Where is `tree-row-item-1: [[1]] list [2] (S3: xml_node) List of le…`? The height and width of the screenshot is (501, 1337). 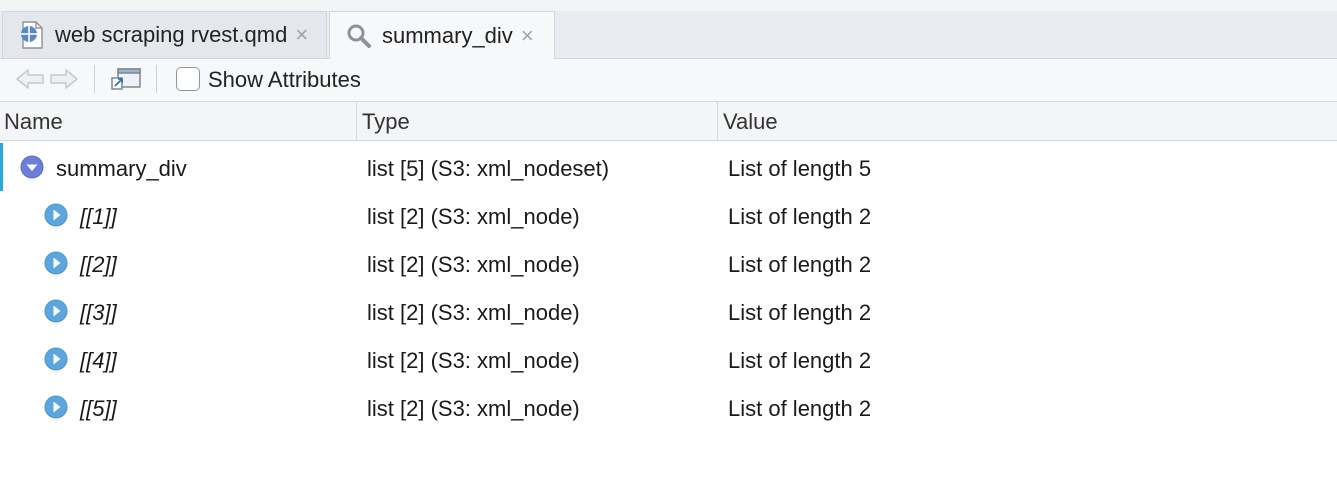
tree-row-item-1: [[1]] list [2] (S3: xml_node) List of le… is located at coordinates (668, 215).